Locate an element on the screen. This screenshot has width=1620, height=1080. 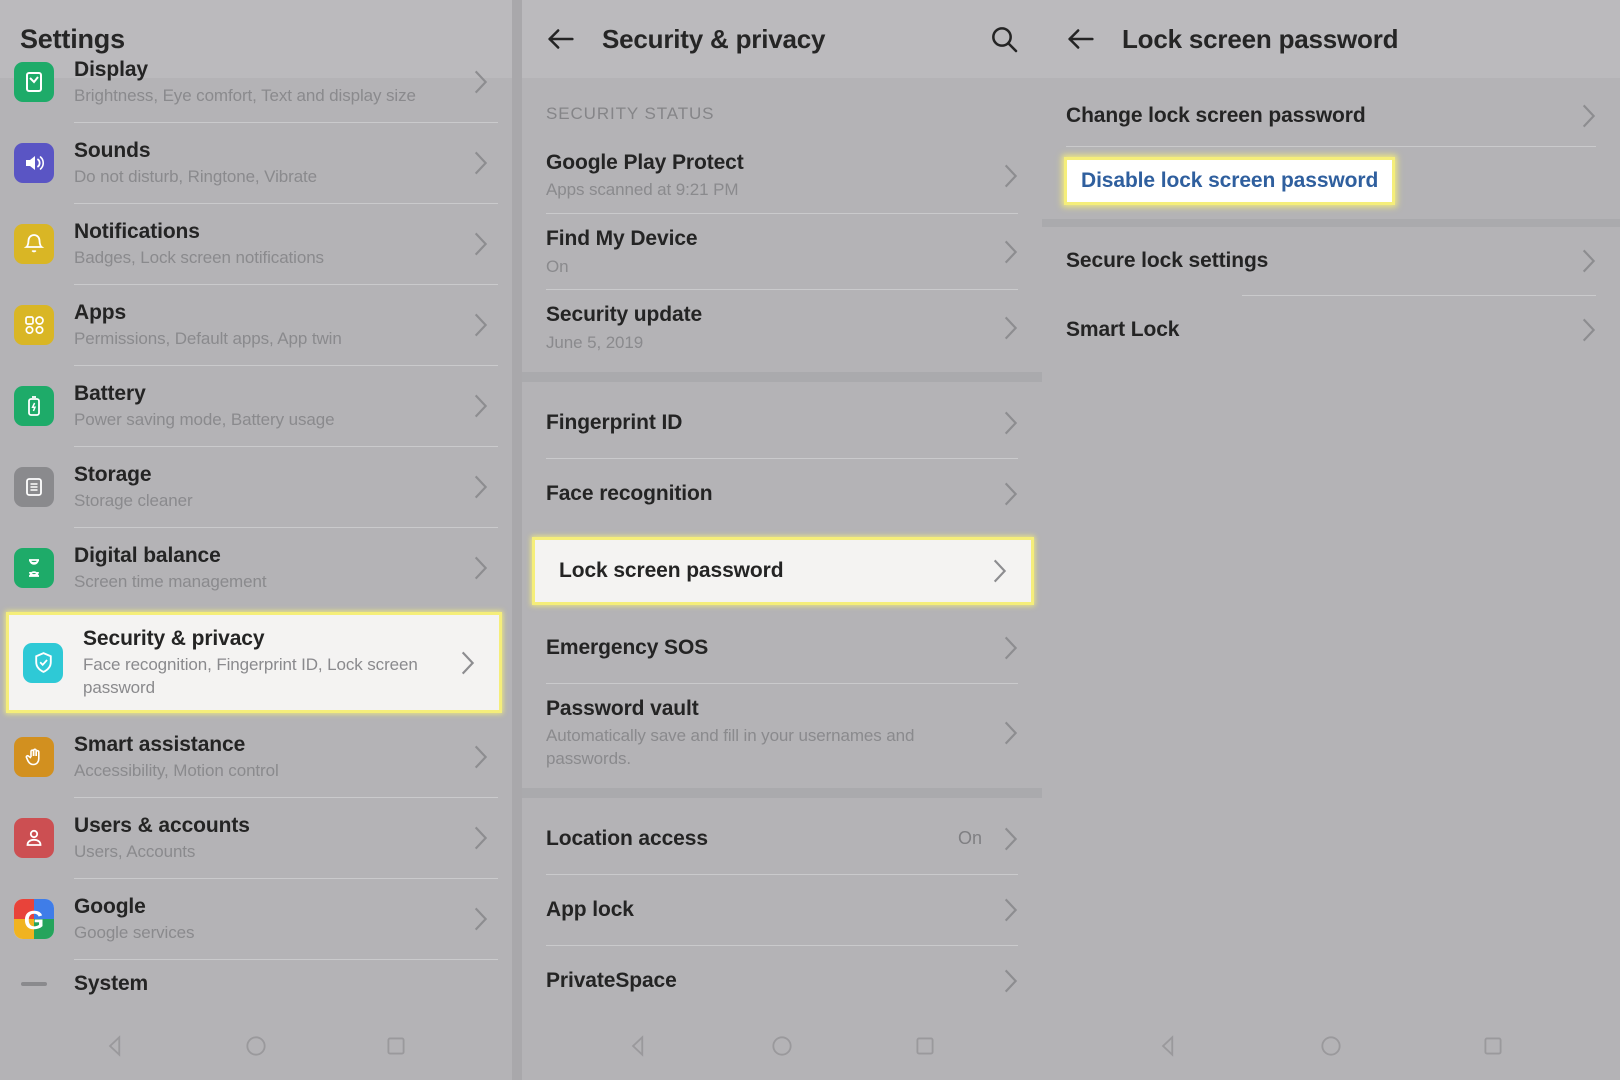
list-item-text: Find My Device On is located at coordinates (769, 251).